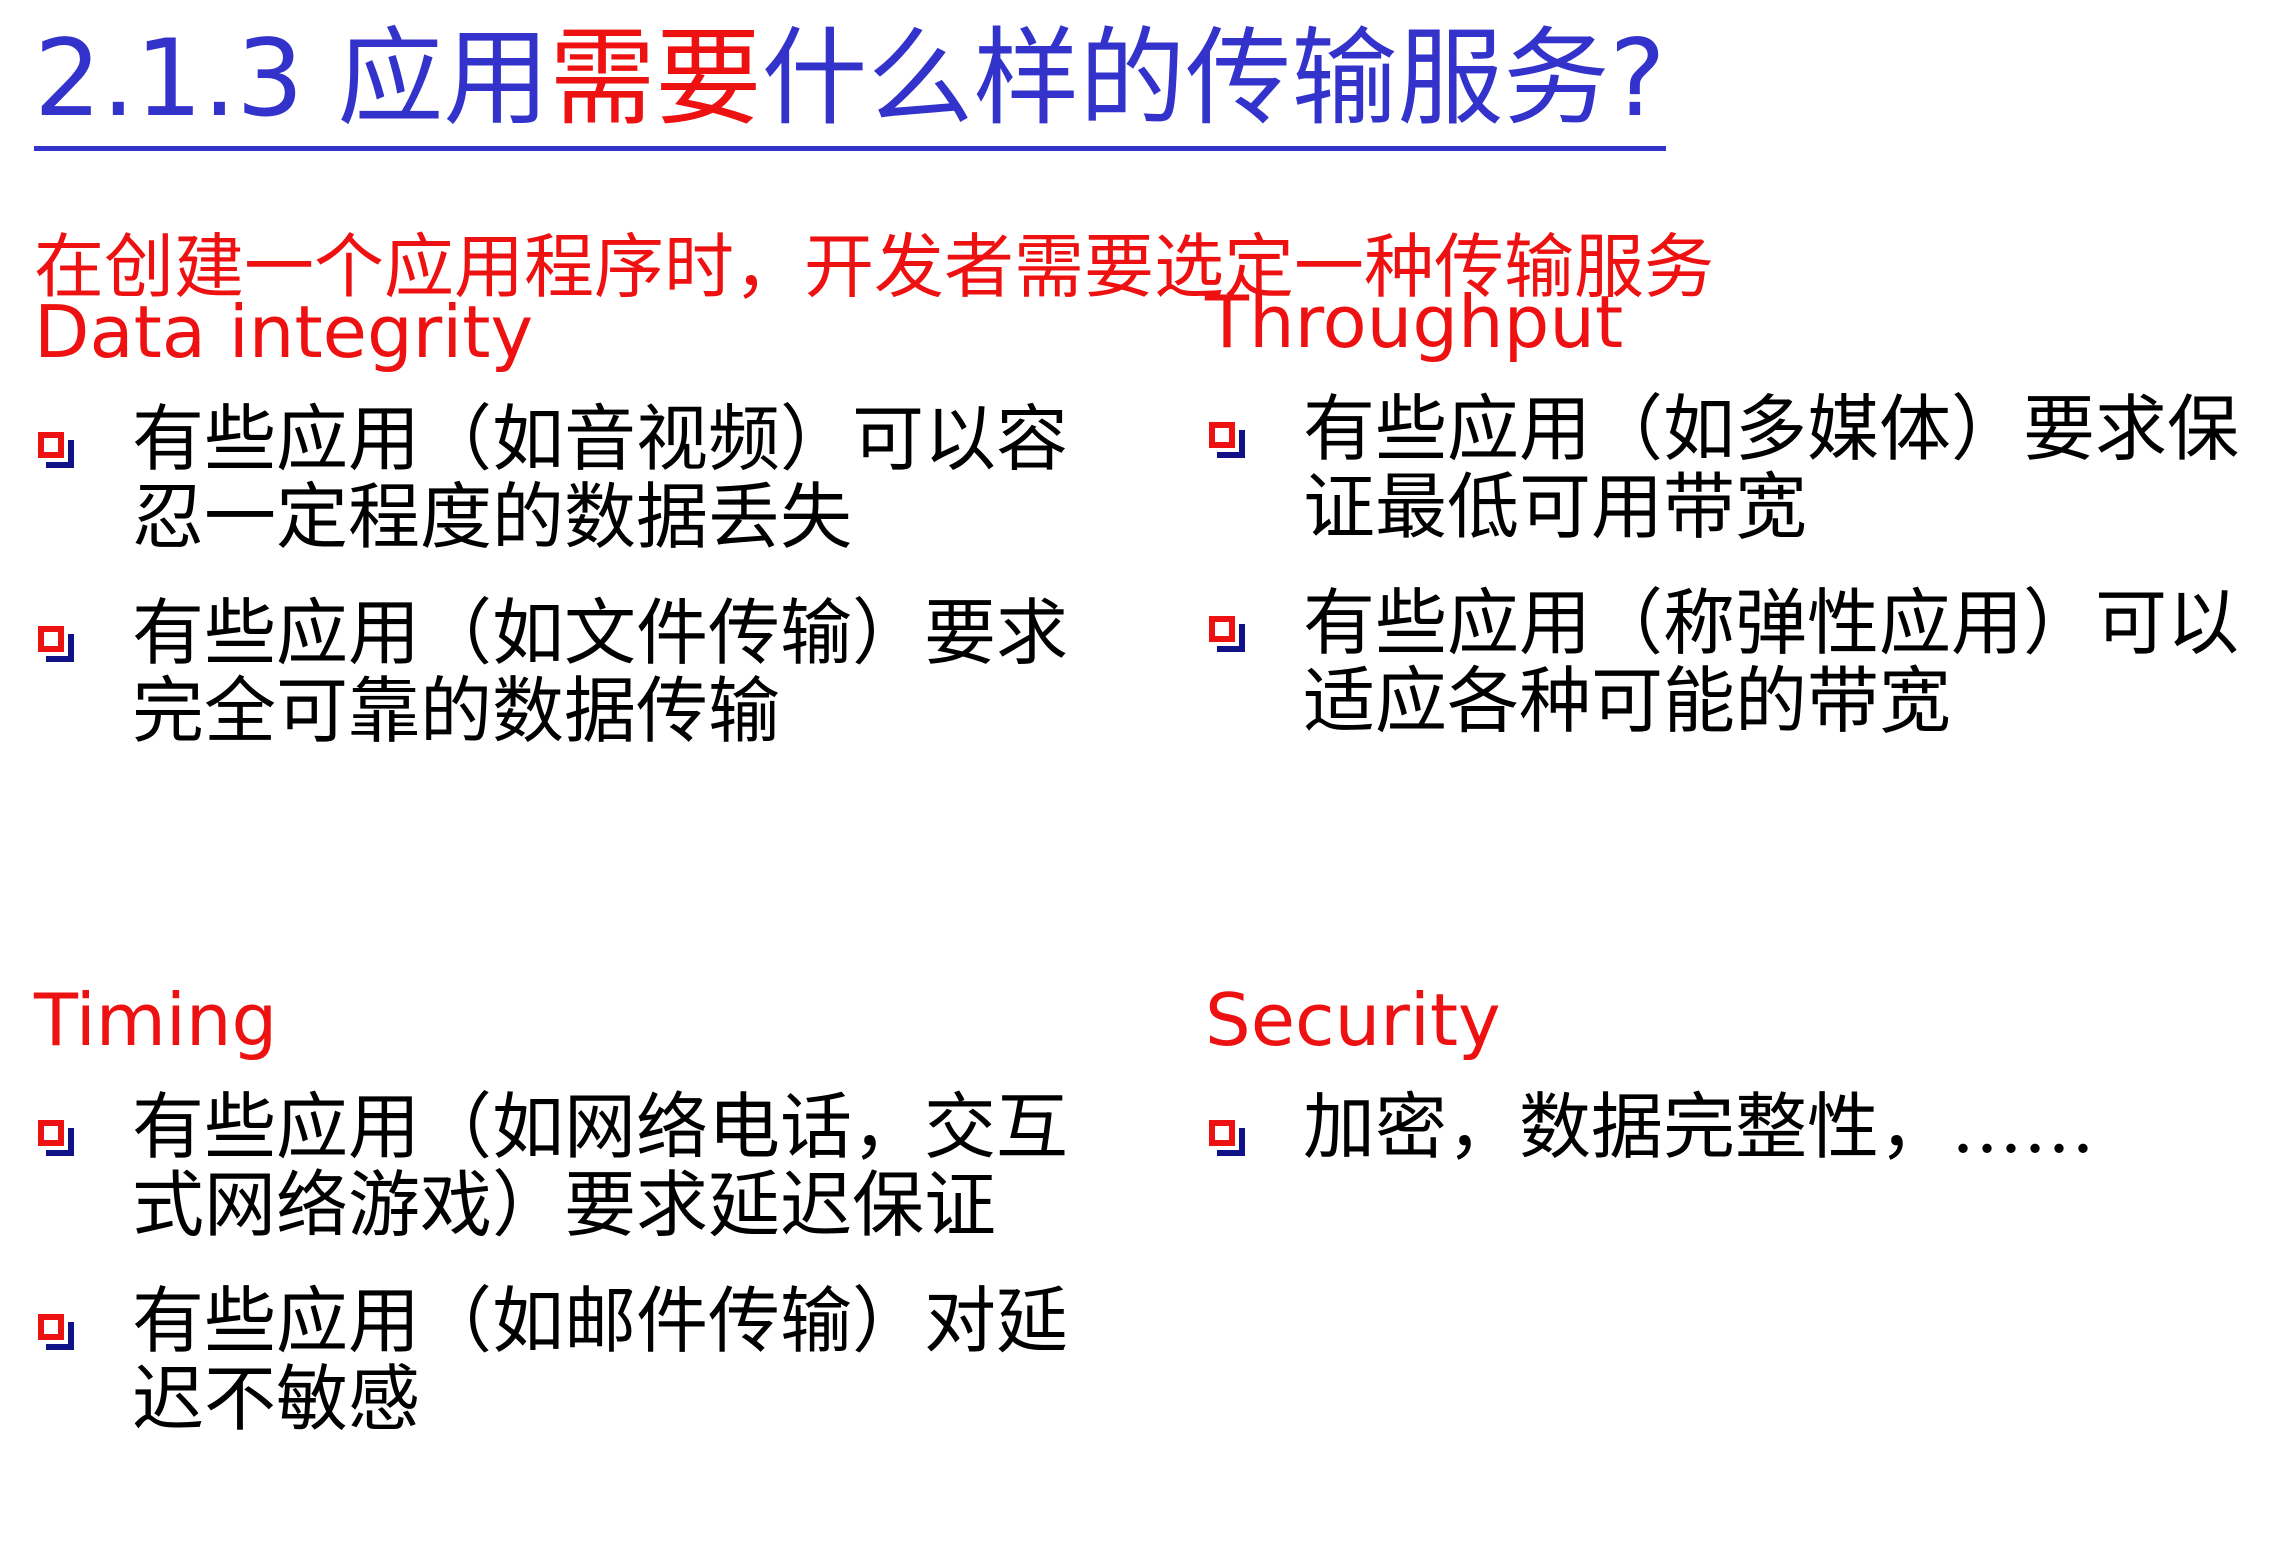 The width and height of the screenshot is (2275, 1558). I want to click on bullet-text: 有些应用（如音视频）可以容忍一定程度的数据丢失, so click(600, 478).